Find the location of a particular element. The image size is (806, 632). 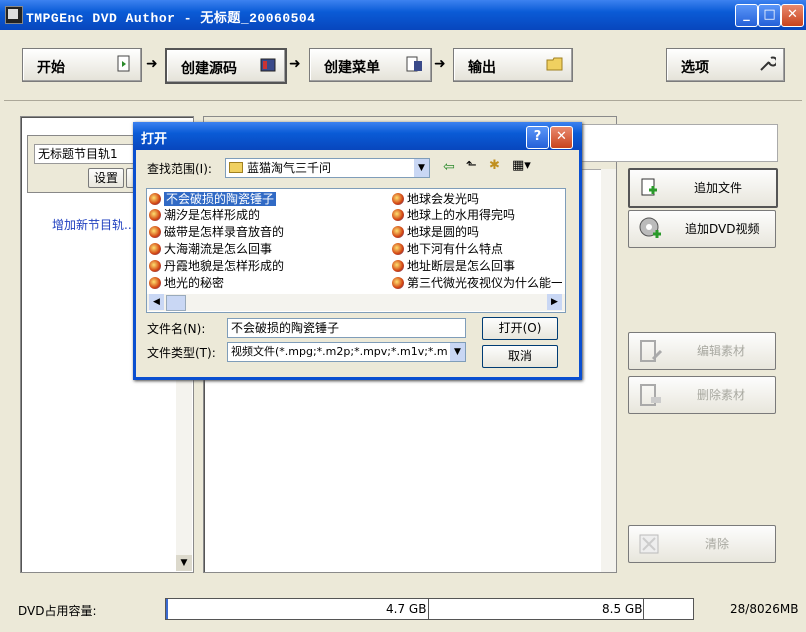

look-in-select: 蓝猫淘气三千问 ▼ is located at coordinates (327, 168).